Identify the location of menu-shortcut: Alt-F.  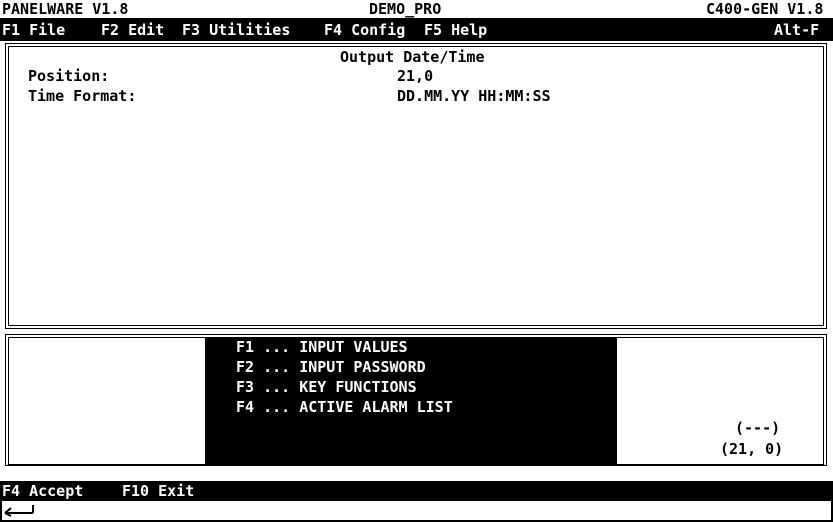
(797, 30).